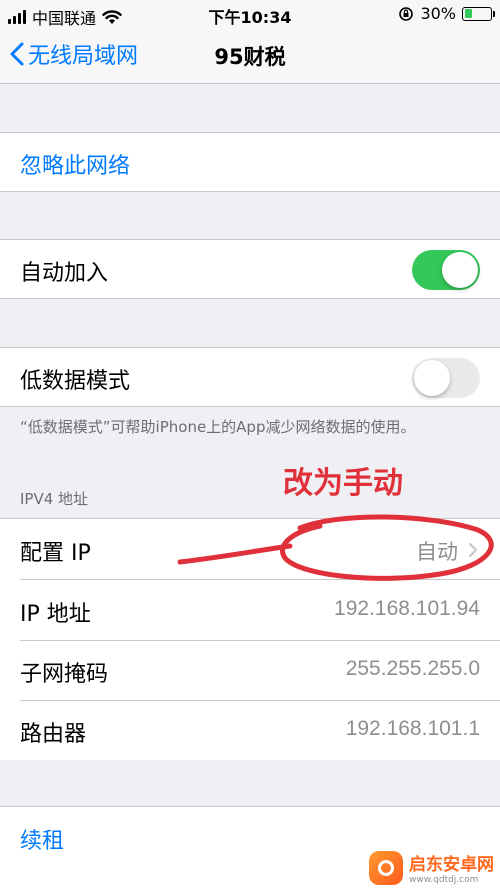 The width and height of the screenshot is (500, 889). I want to click on forget-network-button: 忽略此网络, so click(250, 162).